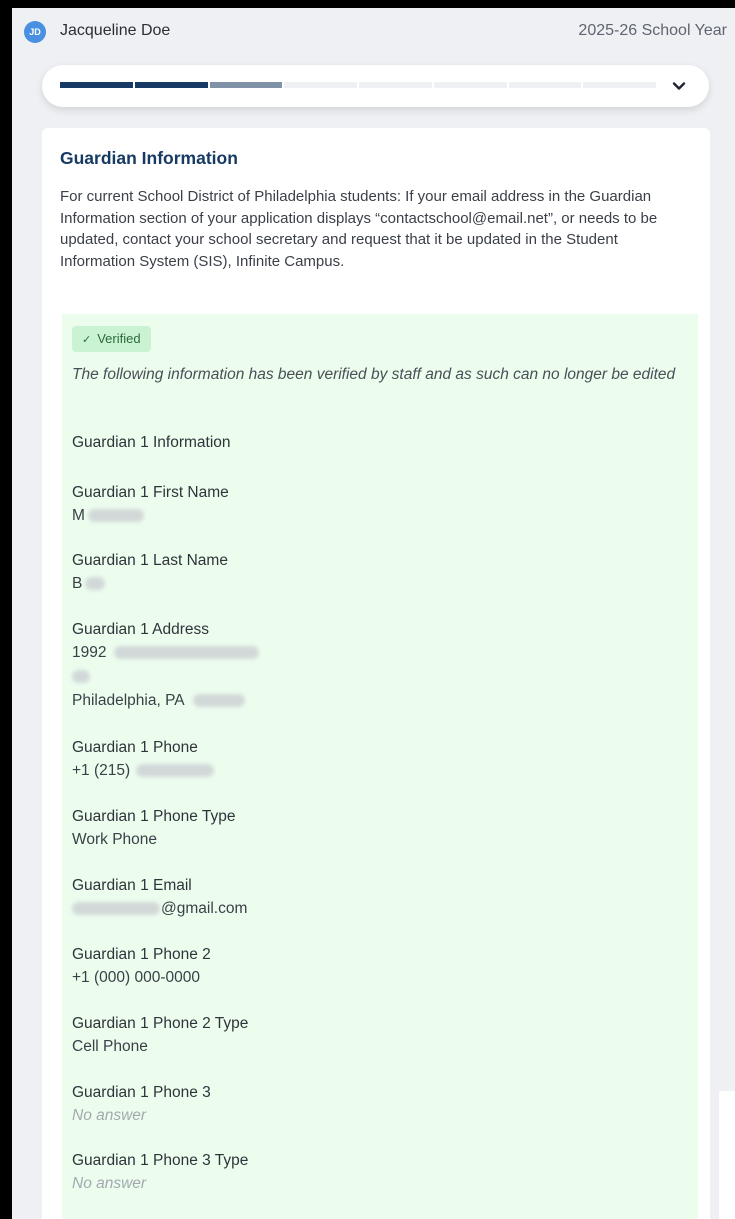 The width and height of the screenshot is (735, 1219). Describe the element at coordinates (87, 340) in the screenshot. I see `checkmark-icon: ✓` at that location.